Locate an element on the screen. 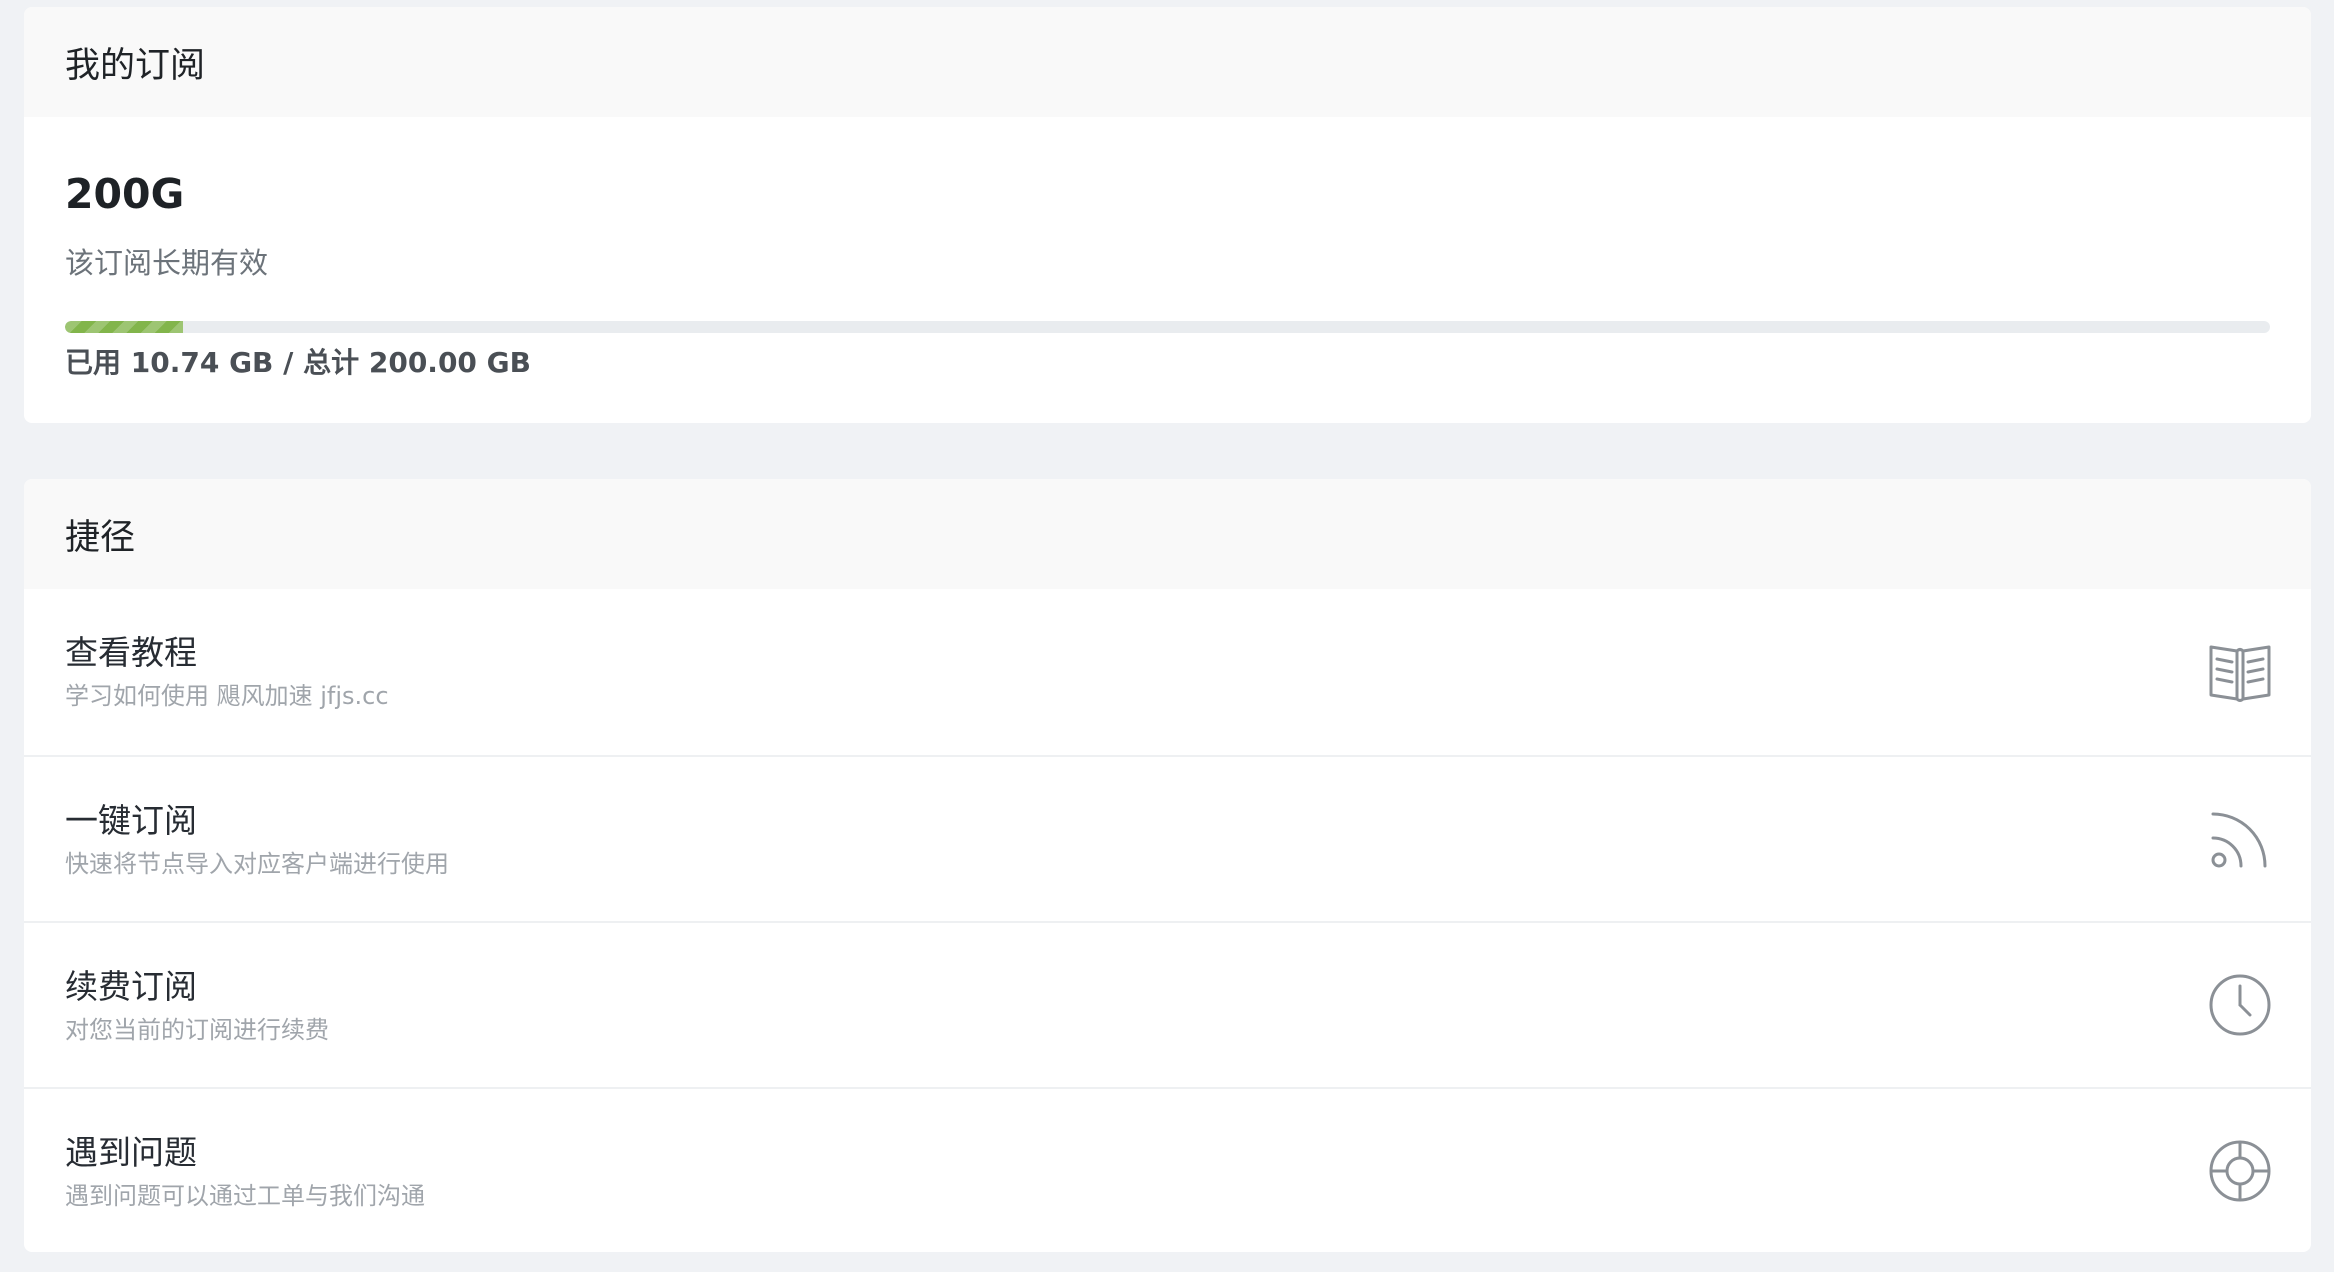 The height and width of the screenshot is (1272, 2334). shortcut-title: 遇到问题 is located at coordinates (131, 1152).